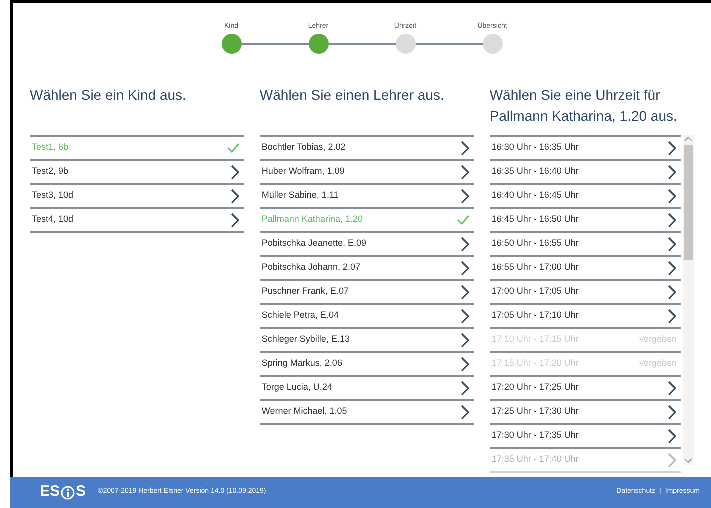  Describe the element at coordinates (302, 363) in the screenshot. I see `item-label: Spring Markus, 2.06` at that location.